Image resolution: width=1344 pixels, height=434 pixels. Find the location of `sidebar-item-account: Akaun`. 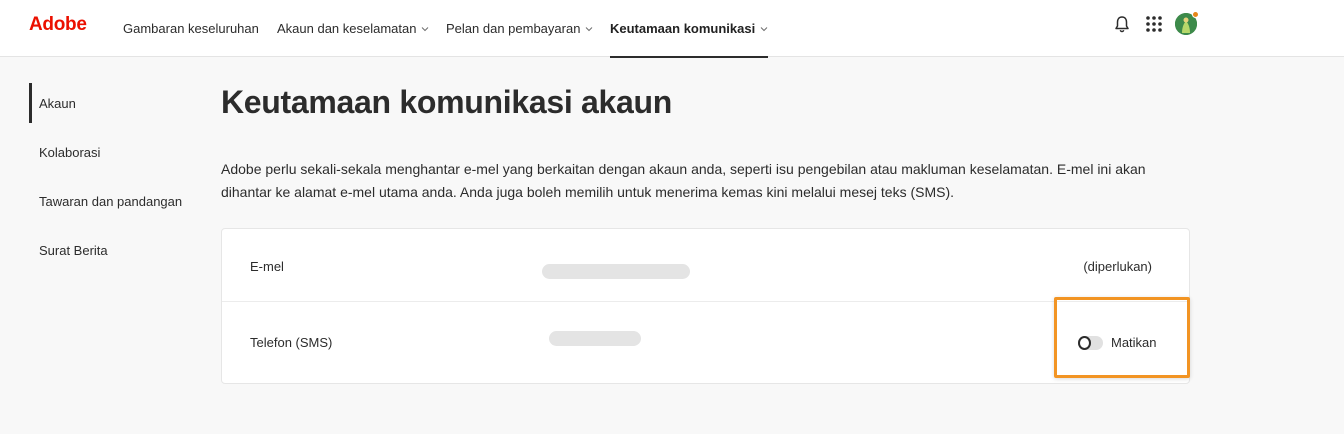

sidebar-item-account: Akaun is located at coordinates (52, 103).